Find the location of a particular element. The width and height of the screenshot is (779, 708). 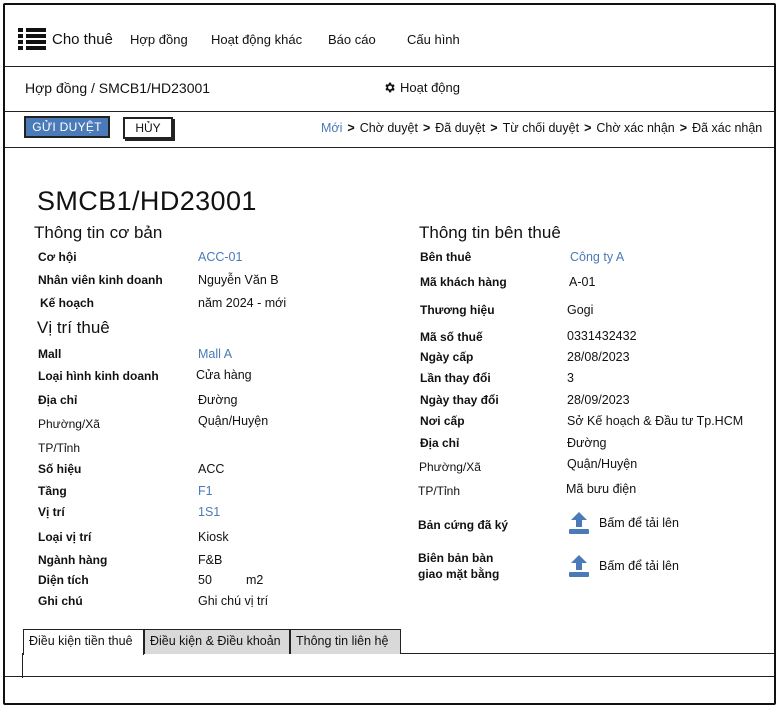

issued-by-label: Nơi cấp is located at coordinates (442, 421).